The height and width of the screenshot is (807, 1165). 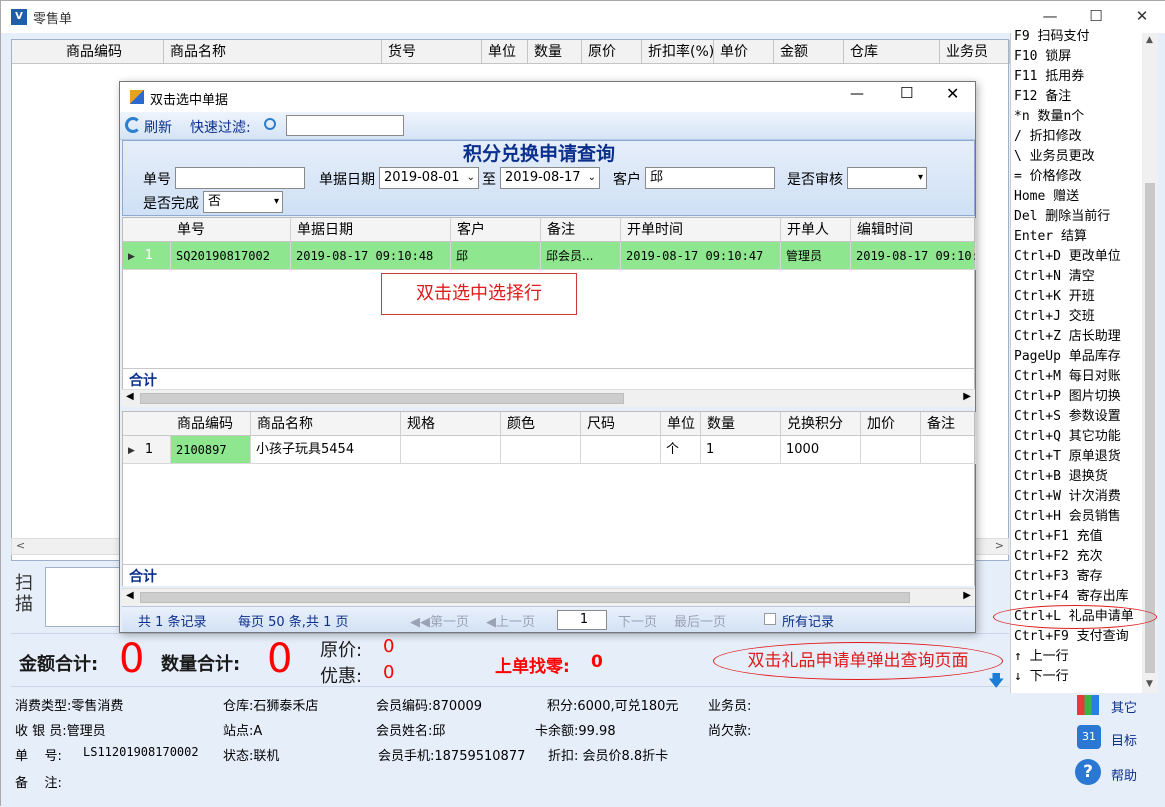 What do you see at coordinates (1112, 706) in the screenshot?
I see `other-button: 其它` at bounding box center [1112, 706].